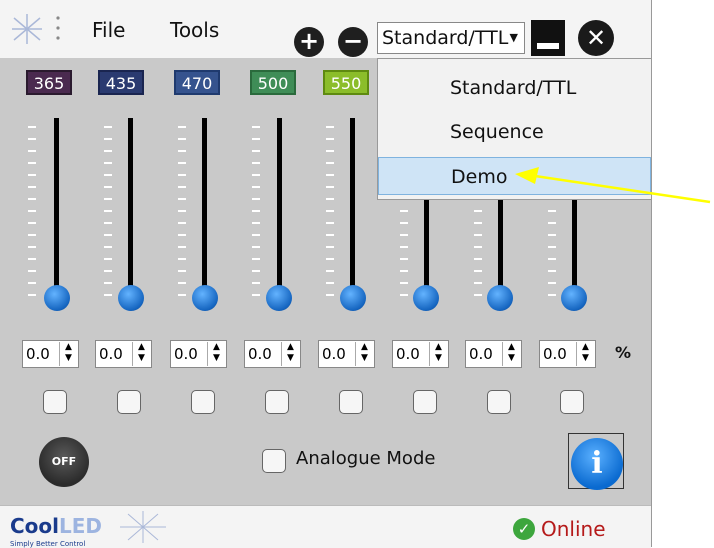  What do you see at coordinates (35, 526) in the screenshot?
I see `brand-cool-text: Cool` at bounding box center [35, 526].